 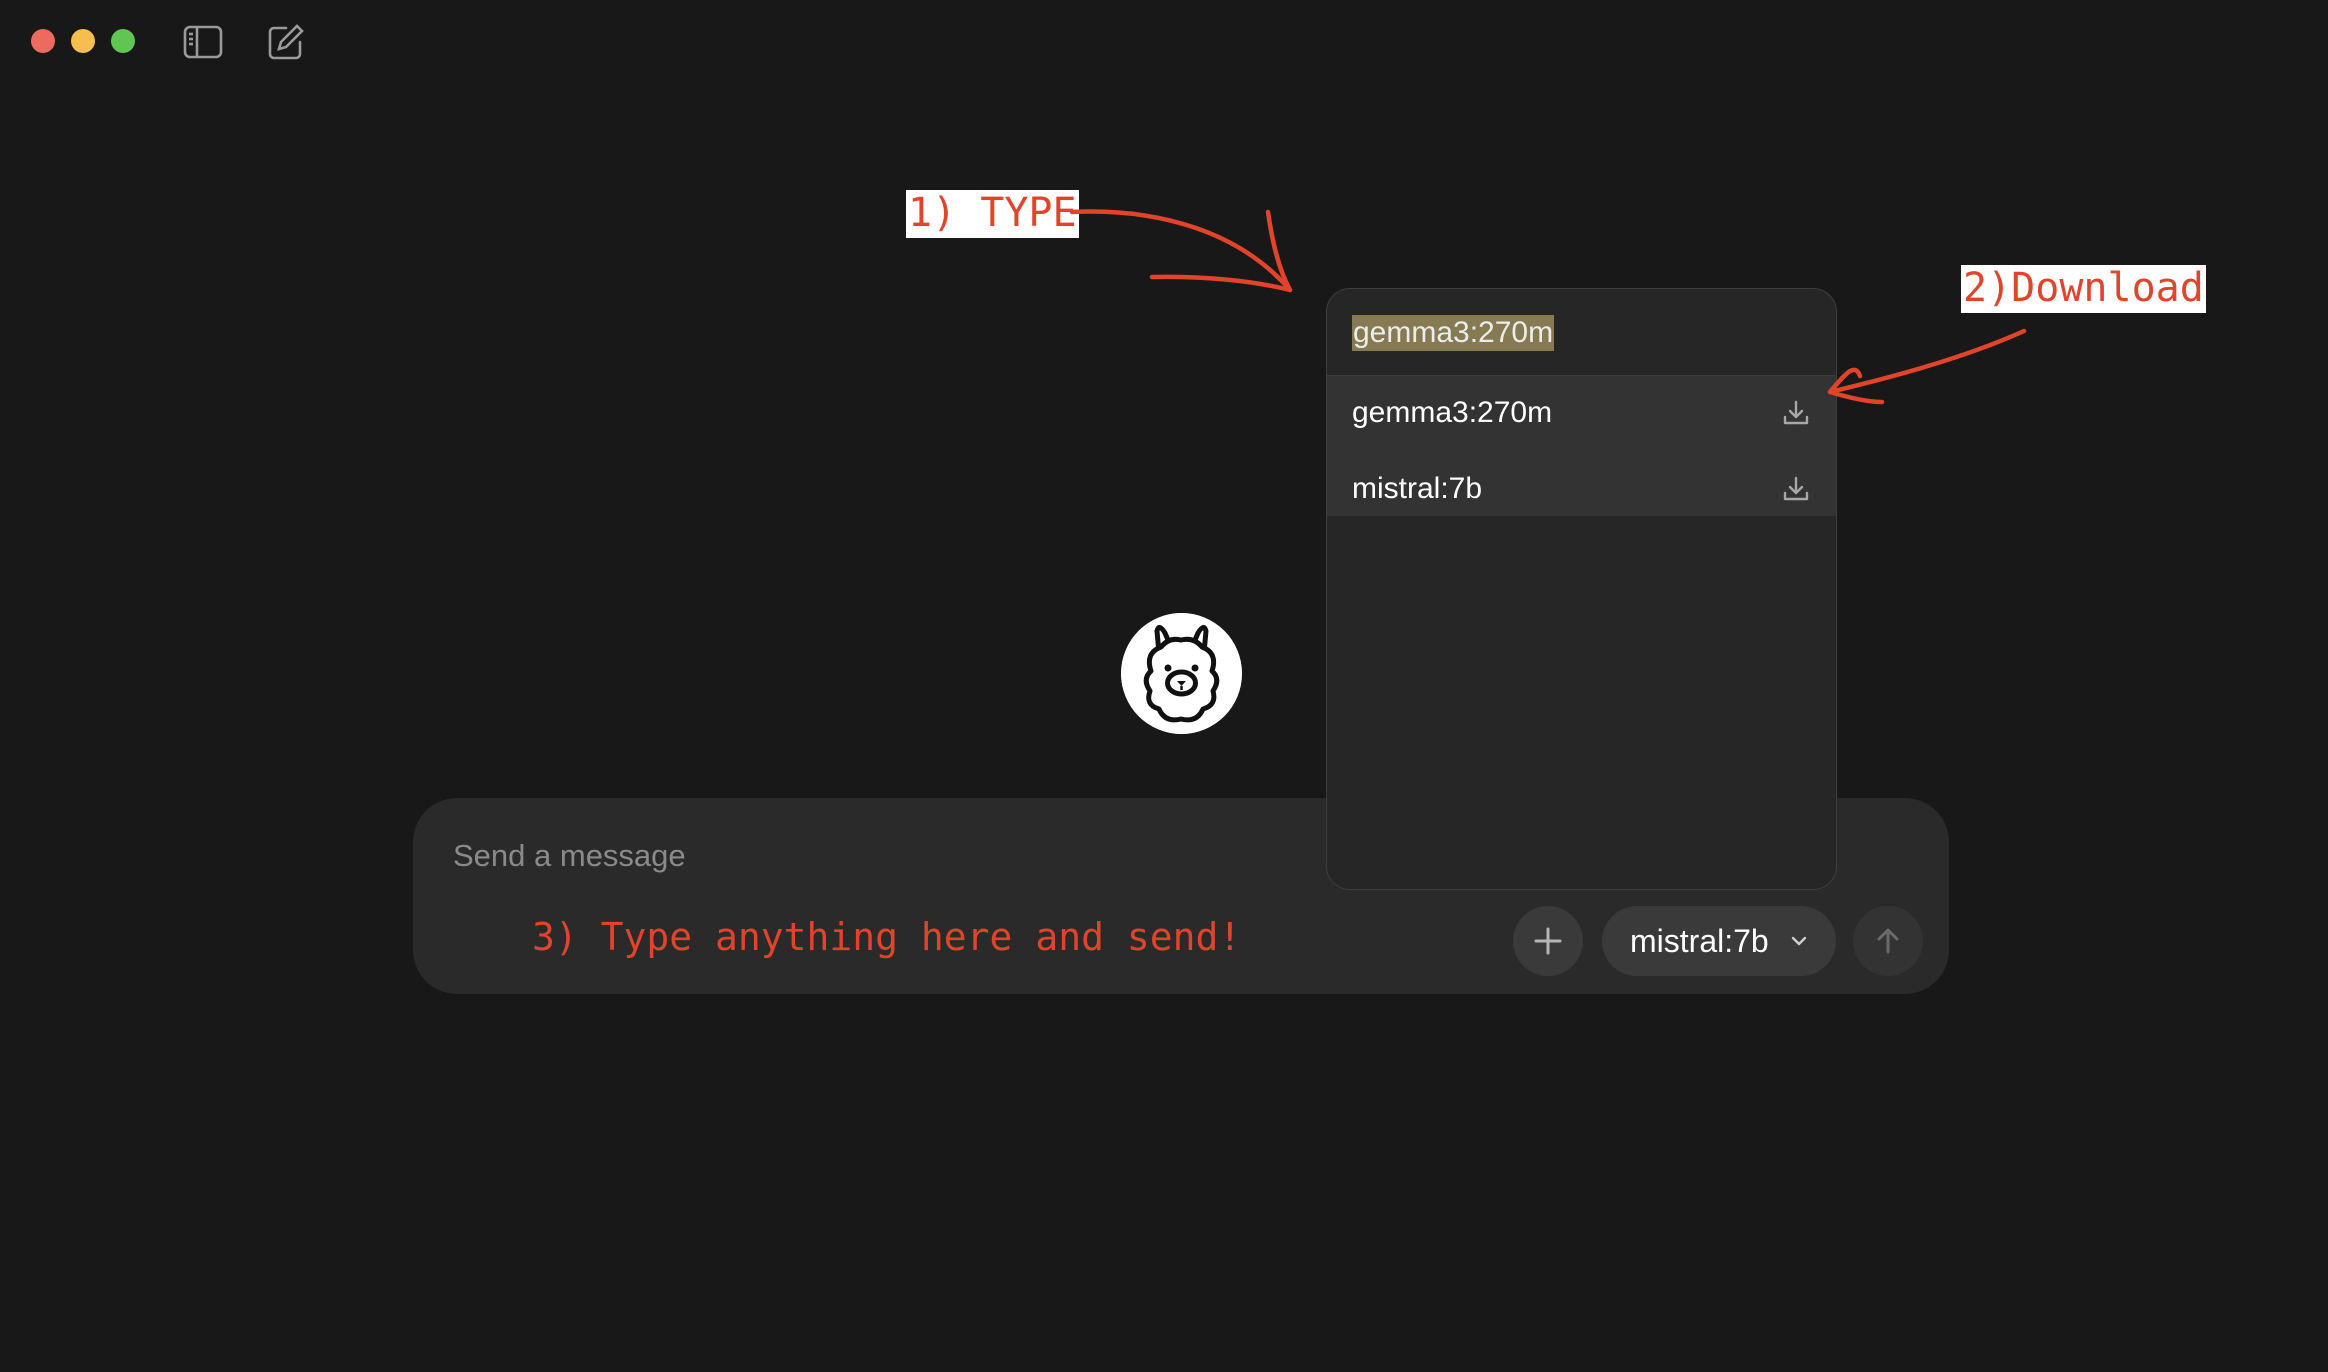 What do you see at coordinates (1581, 332) in the screenshot?
I see `model-search-field: gemma3:270m` at bounding box center [1581, 332].